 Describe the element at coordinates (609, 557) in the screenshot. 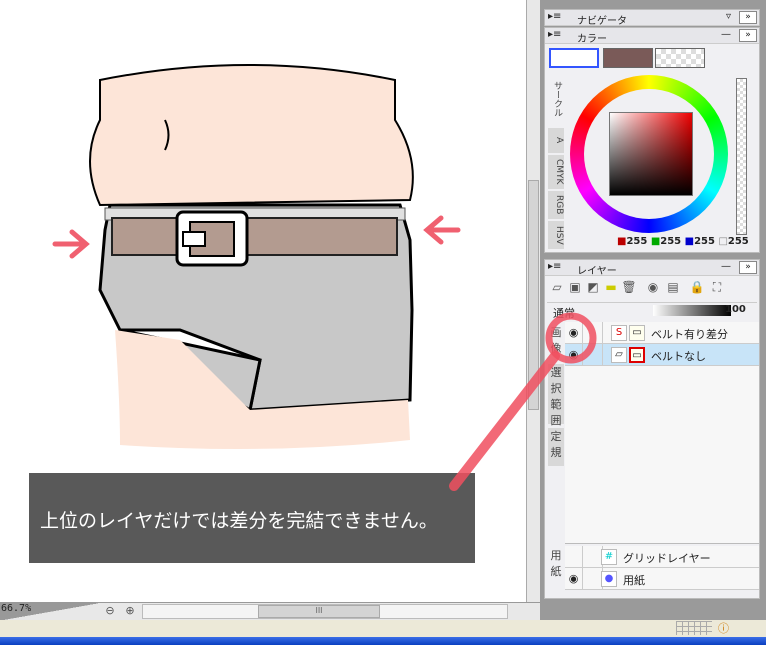

I see `grid-icon: #` at that location.